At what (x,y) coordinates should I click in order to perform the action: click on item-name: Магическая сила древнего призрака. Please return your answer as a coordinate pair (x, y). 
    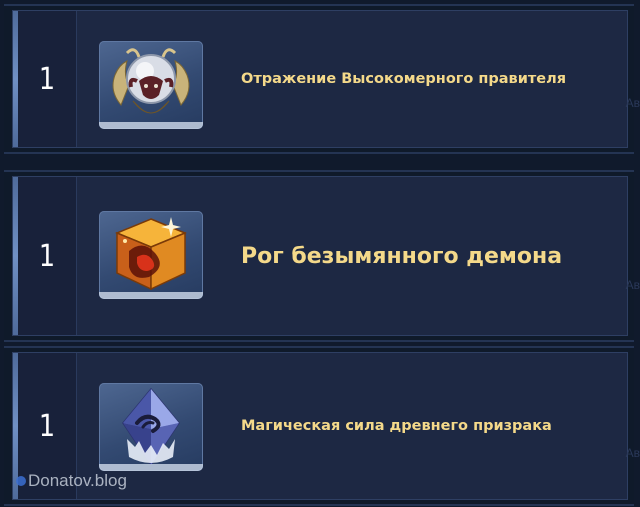
    Looking at the image, I should click on (396, 426).